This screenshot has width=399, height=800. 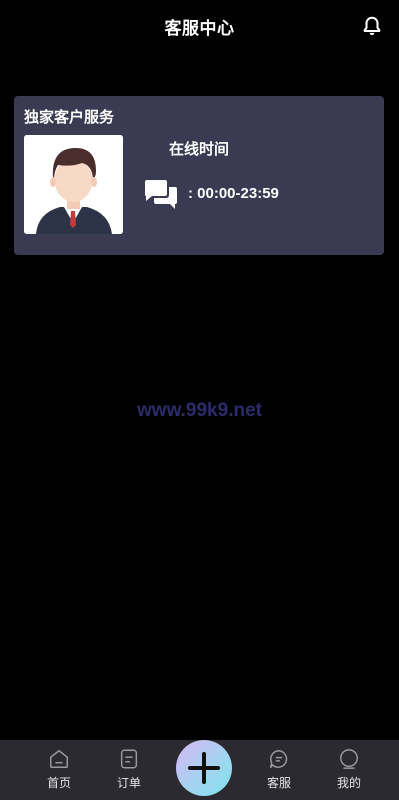 I want to click on card-title: 独家客户服务, so click(x=69, y=117).